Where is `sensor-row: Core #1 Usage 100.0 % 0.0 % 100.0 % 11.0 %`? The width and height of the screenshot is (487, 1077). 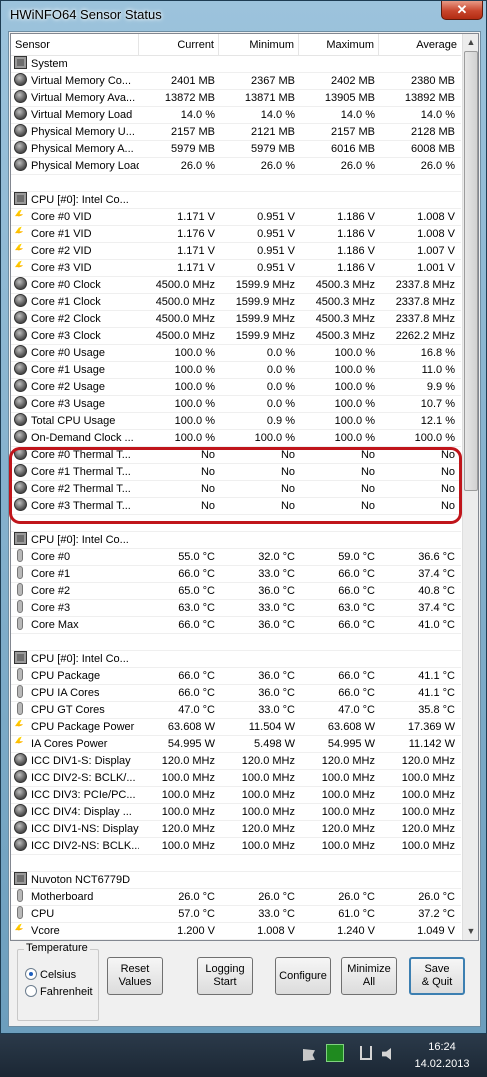
sensor-row: Core #1 Usage 100.0 % 0.0 % 100.0 % 11.0 % is located at coordinates (236, 370).